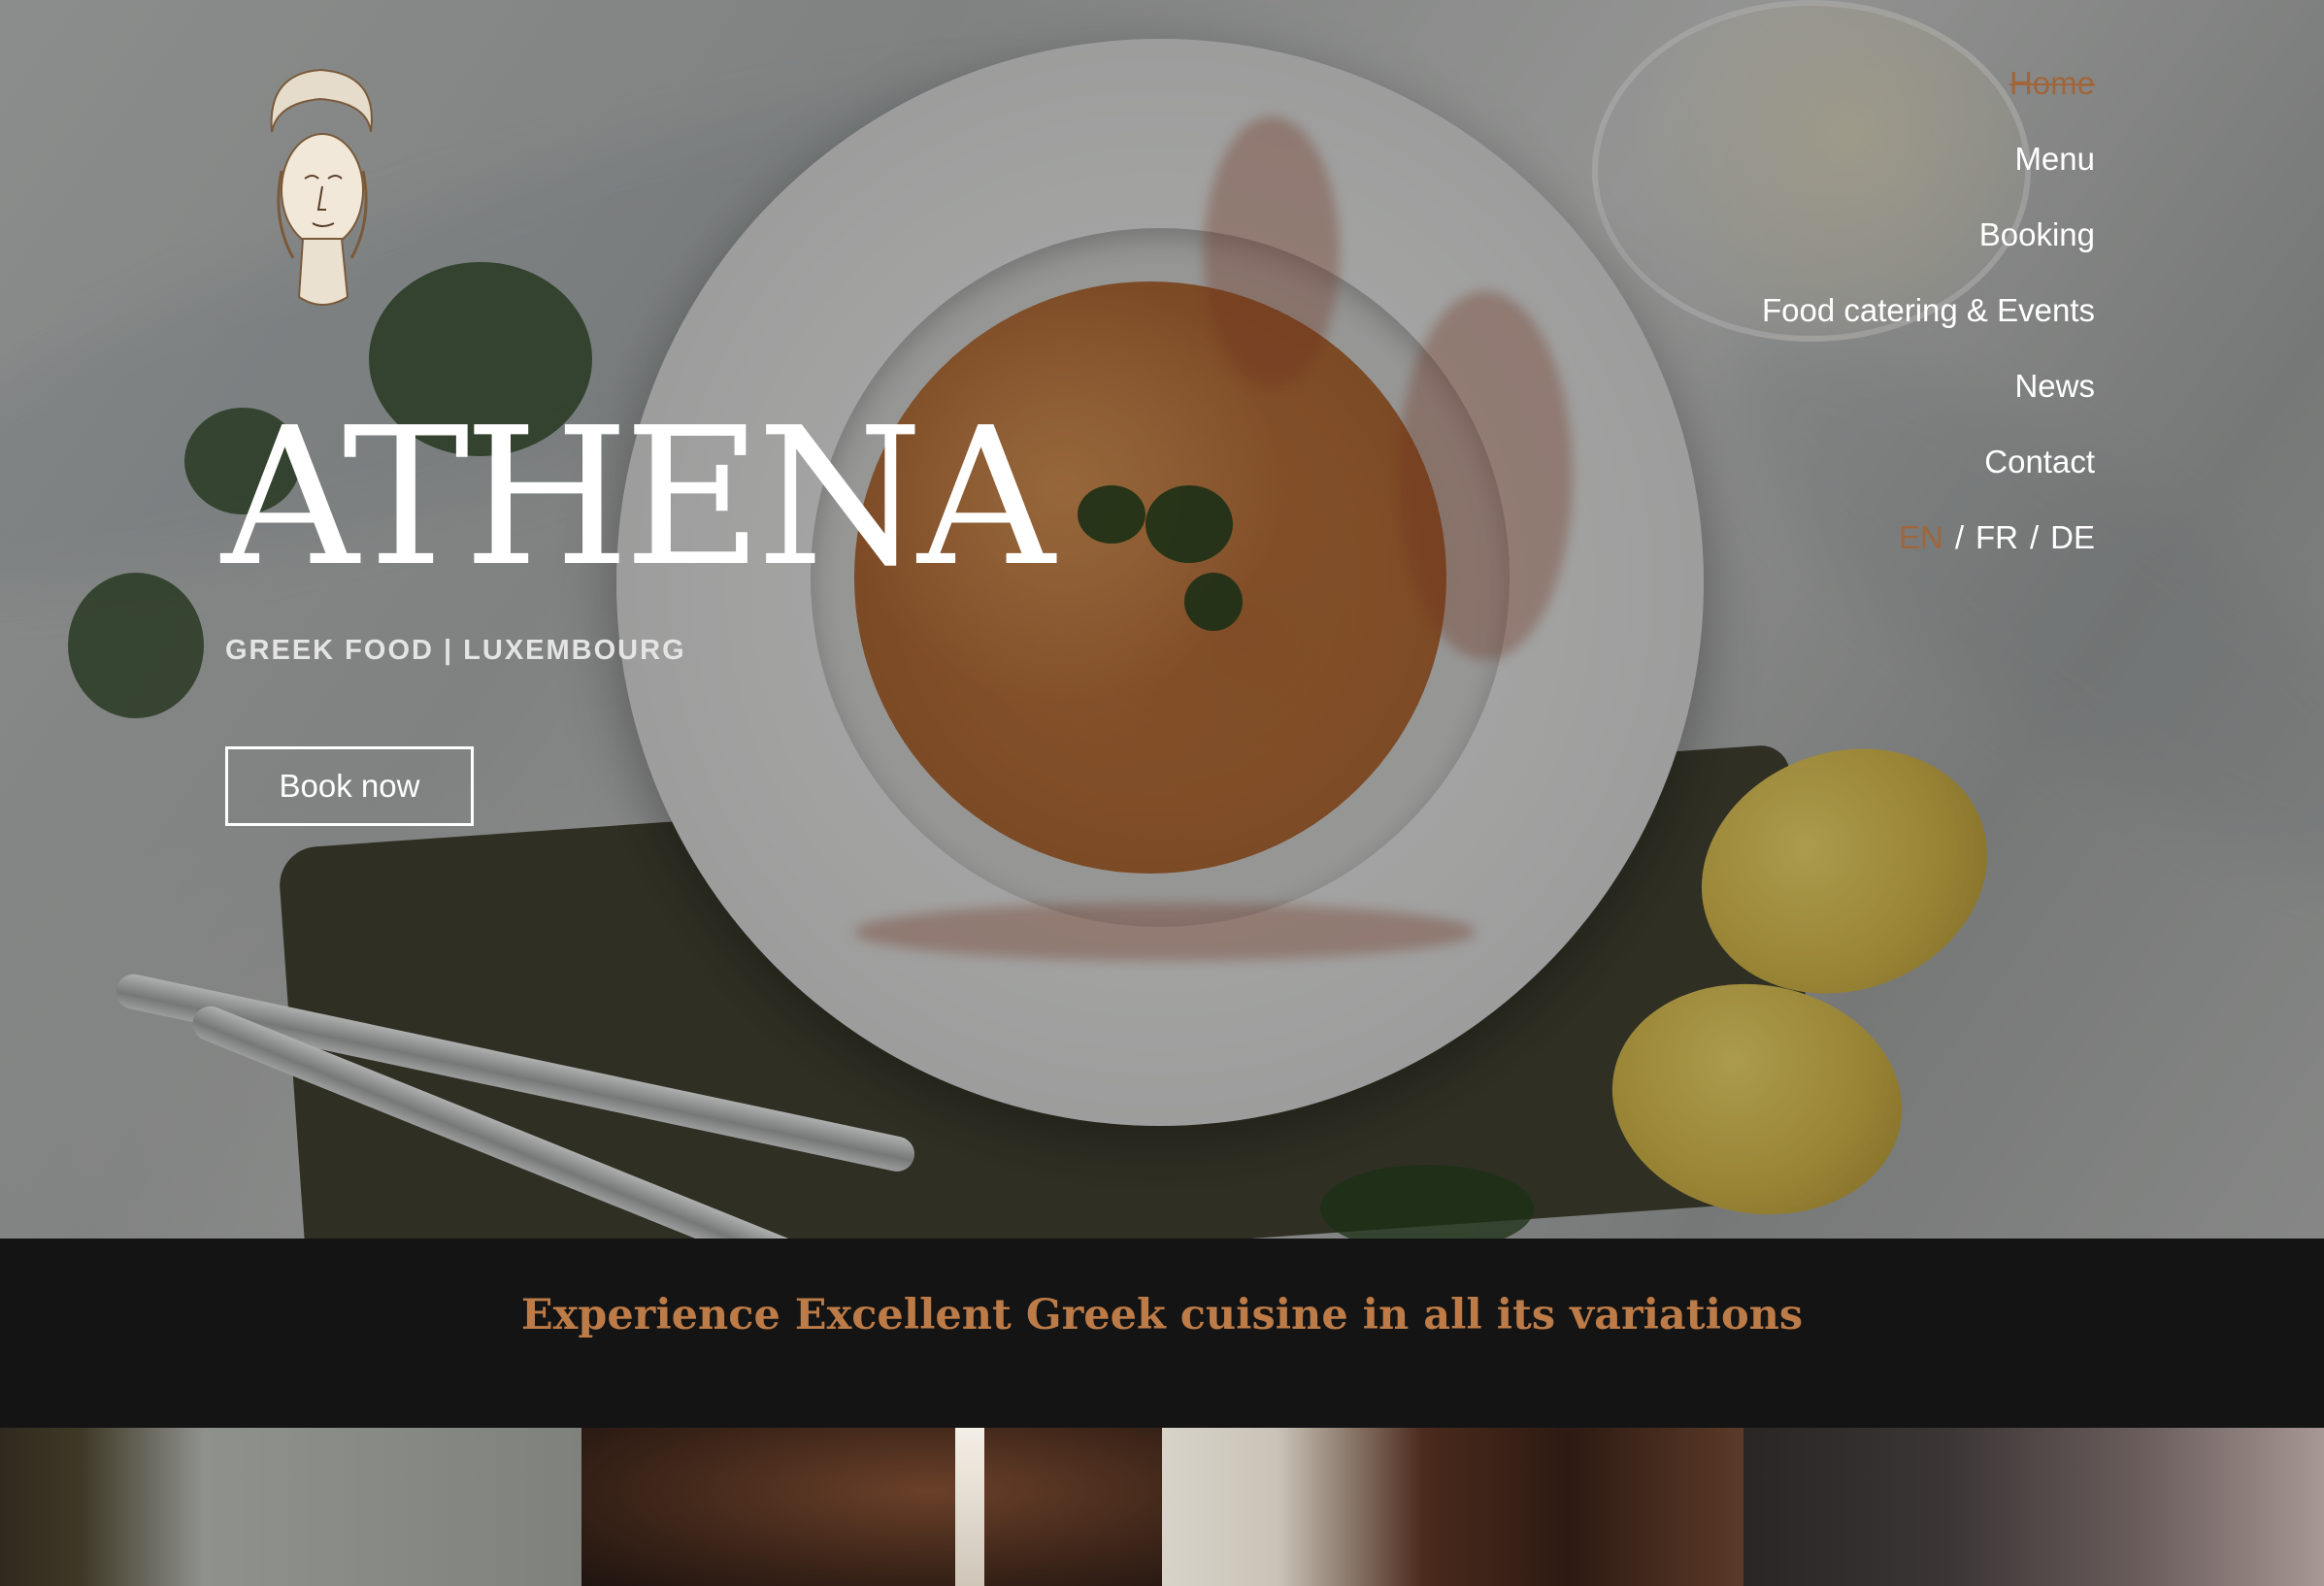 Image resolution: width=2324 pixels, height=1586 pixels. What do you see at coordinates (1803, 174) in the screenshot?
I see `nav-item-menu: Menu` at bounding box center [1803, 174].